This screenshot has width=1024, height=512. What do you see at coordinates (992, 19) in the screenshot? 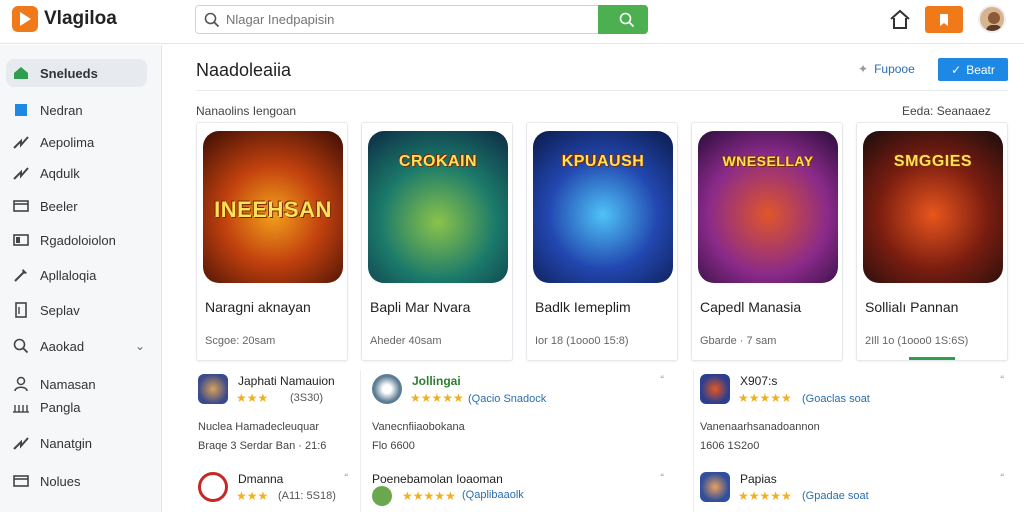
I see `avatar` at bounding box center [992, 19].